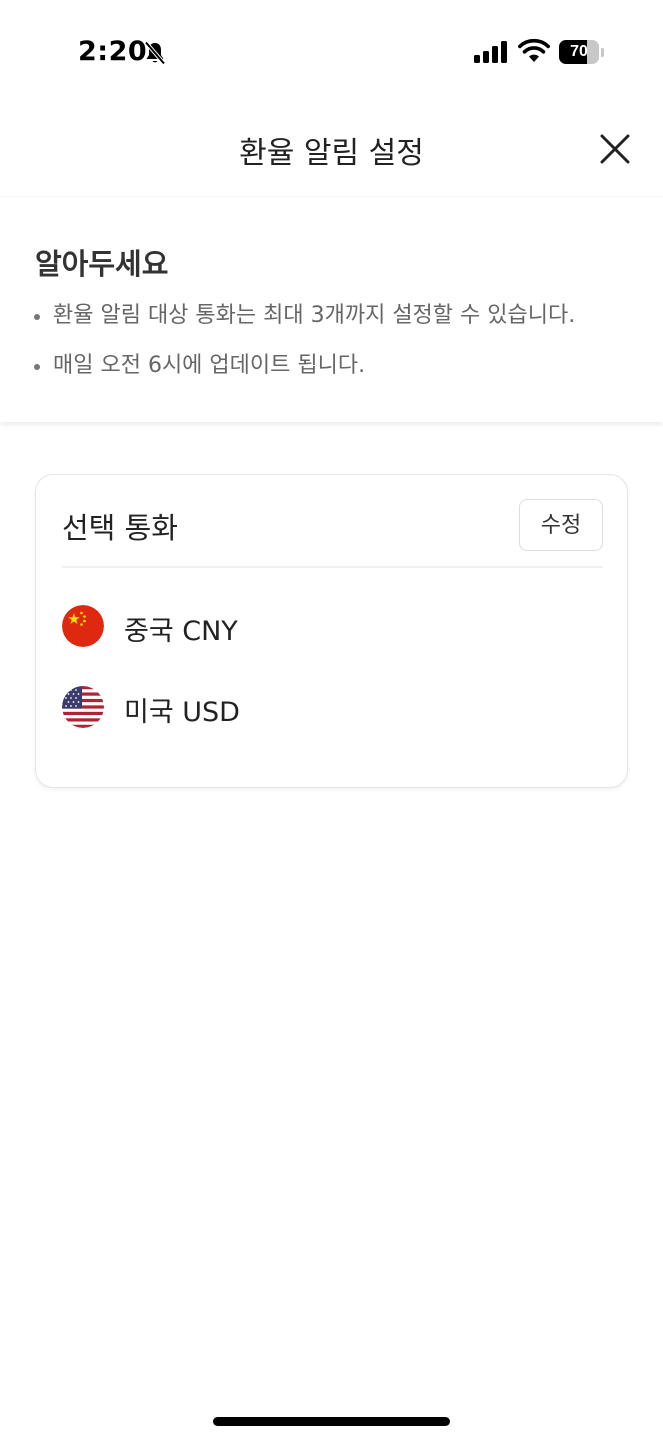 This screenshot has width=663, height=1440. What do you see at coordinates (113, 51) in the screenshot?
I see `status-time: 2:20` at bounding box center [113, 51].